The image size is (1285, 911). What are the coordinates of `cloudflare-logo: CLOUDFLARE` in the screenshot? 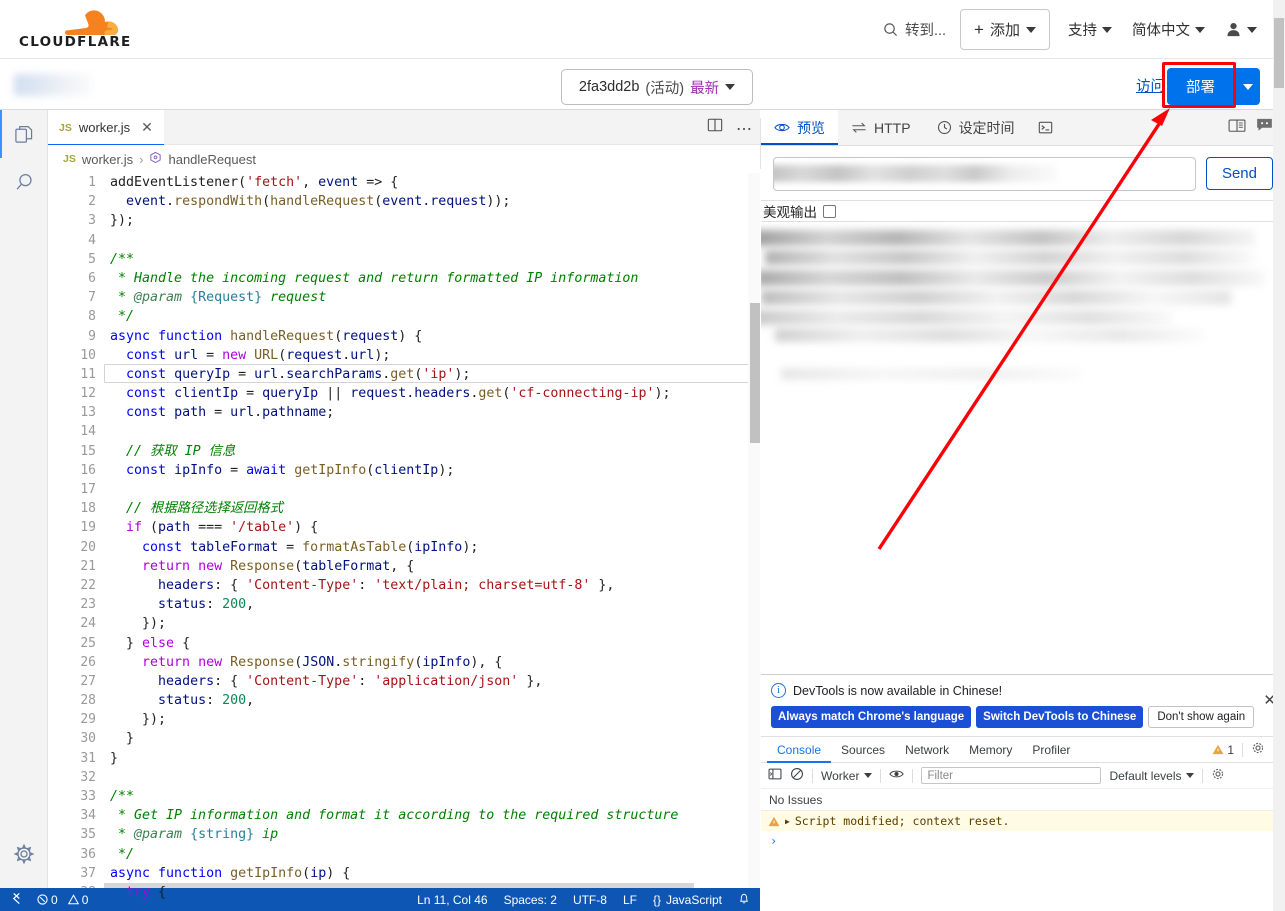 It's located at (78, 30).